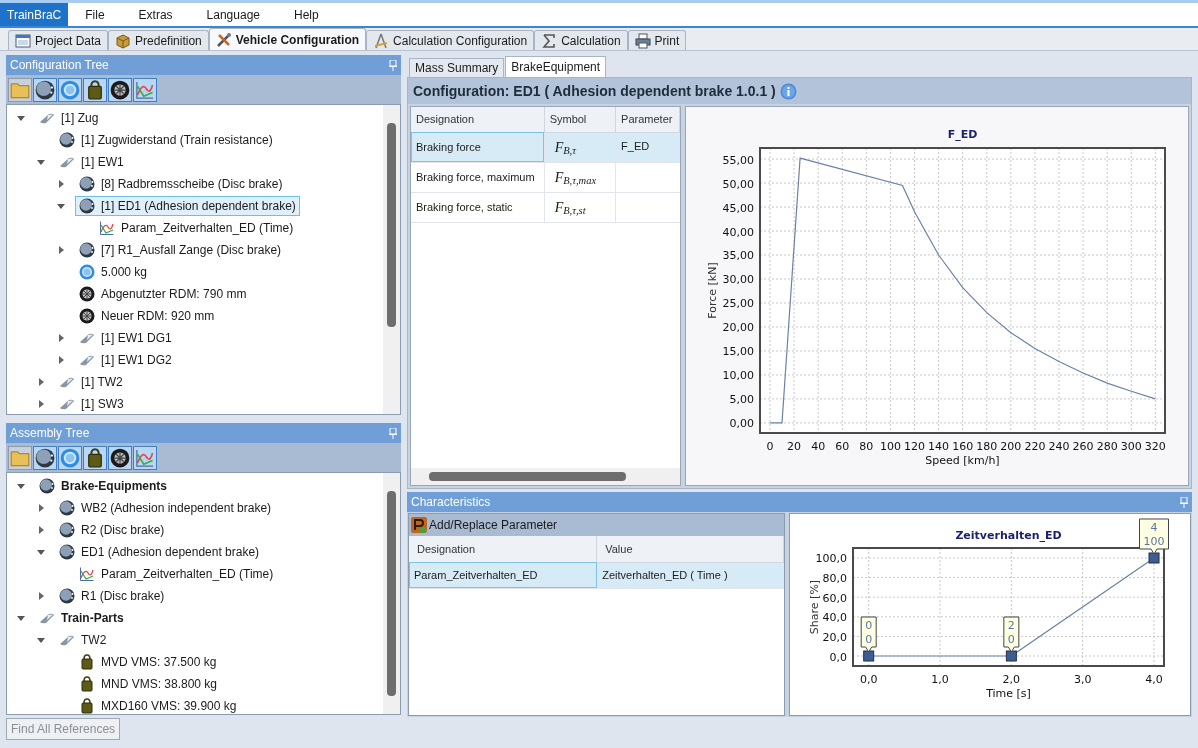 Image resolution: width=1198 pixels, height=748 pixels. I want to click on axis-tick-label: 100, so click(890, 446).